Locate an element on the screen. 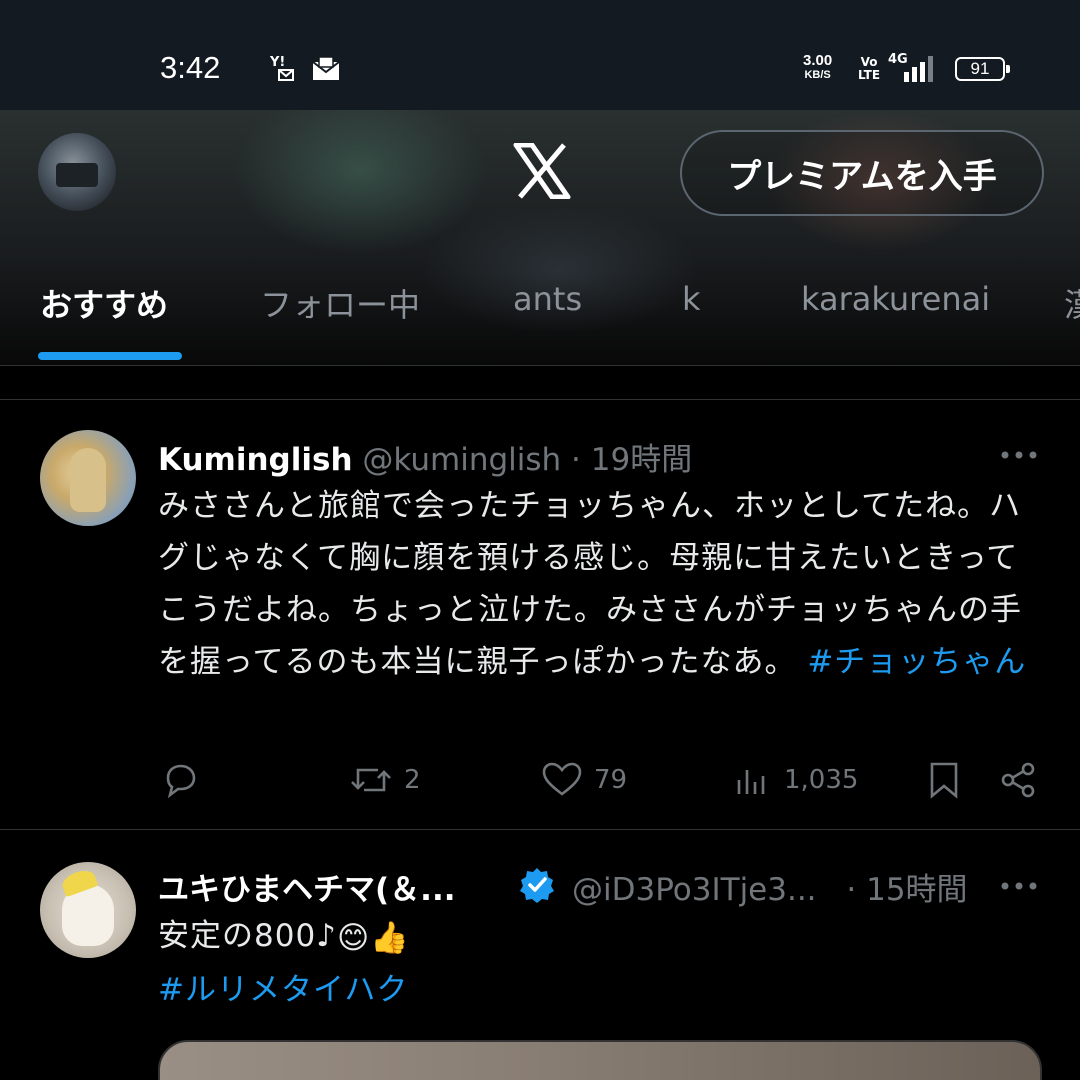 The image size is (1080, 1080). heart-icon is located at coordinates (562, 779).